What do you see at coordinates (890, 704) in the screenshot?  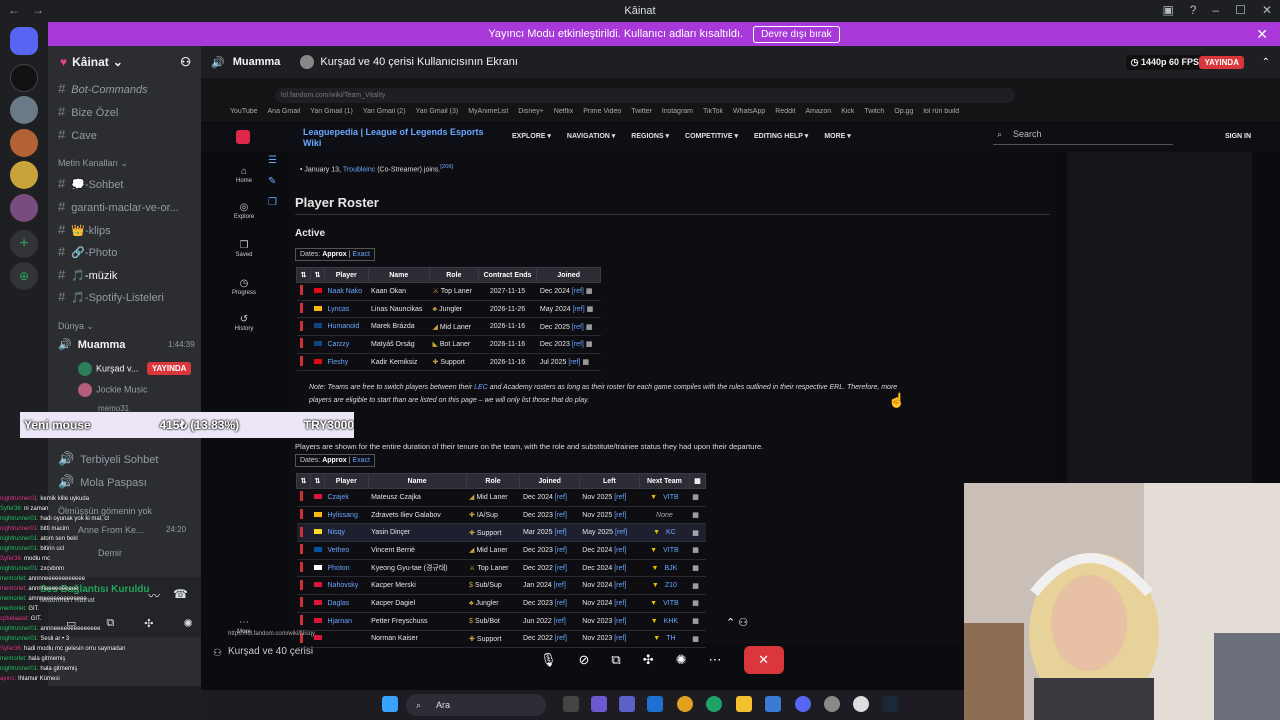 I see `steam-icon` at bounding box center [890, 704].